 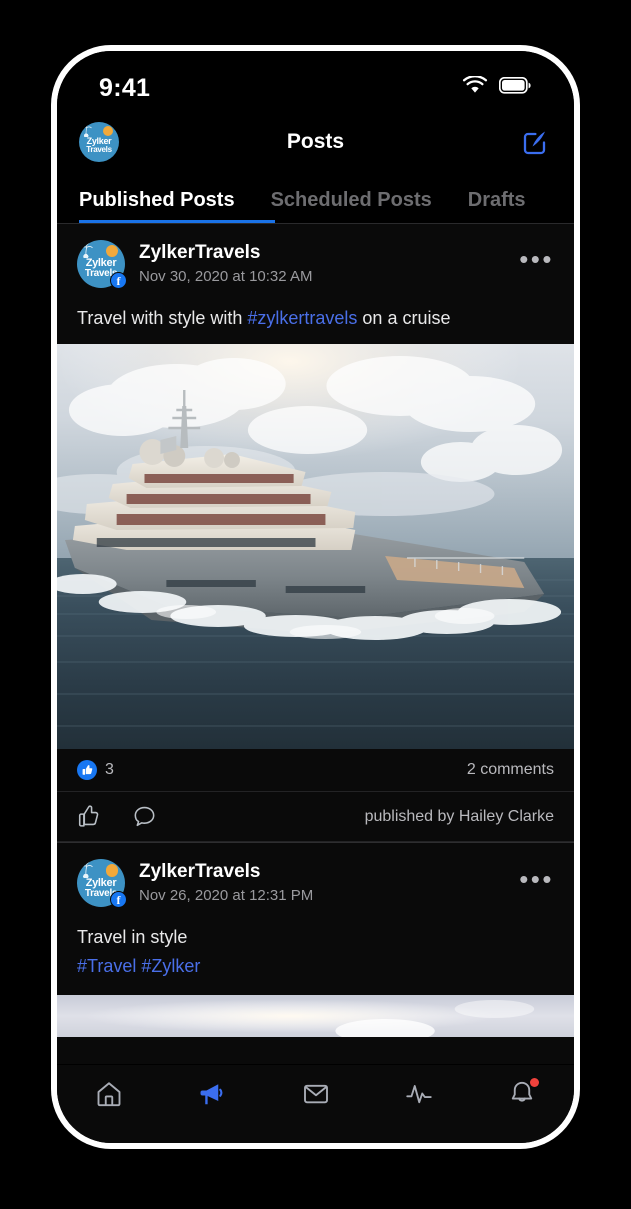 I want to click on wifi-icon, so click(x=475, y=87).